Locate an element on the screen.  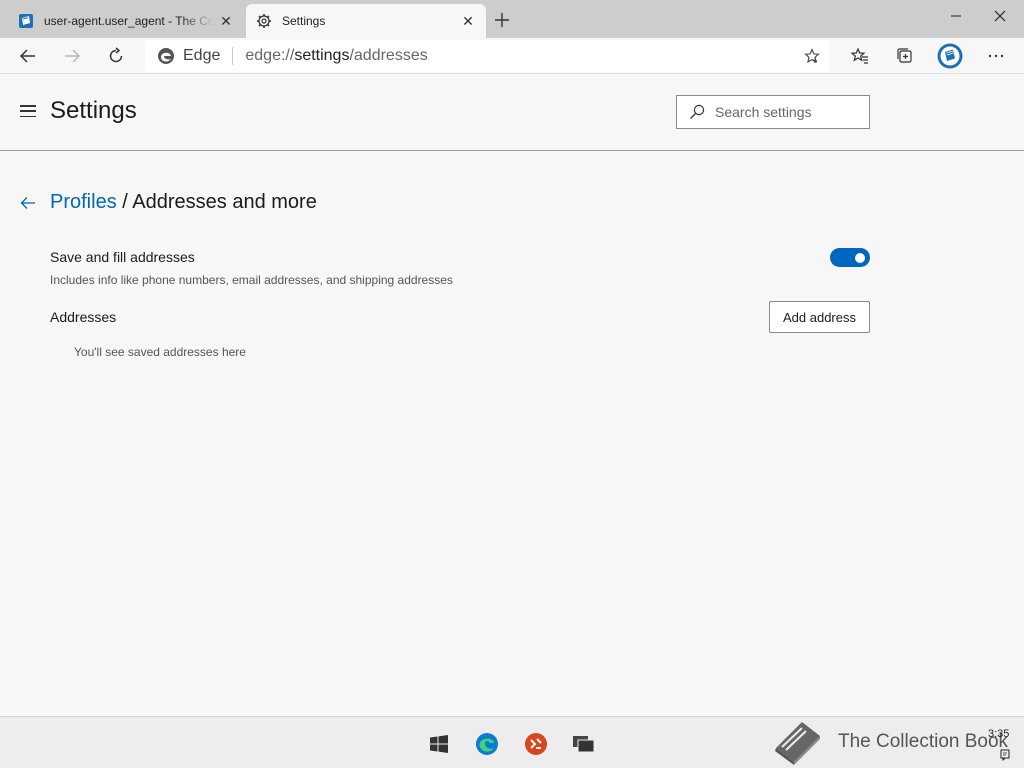
site-label: Edge is located at coordinates (202, 55).